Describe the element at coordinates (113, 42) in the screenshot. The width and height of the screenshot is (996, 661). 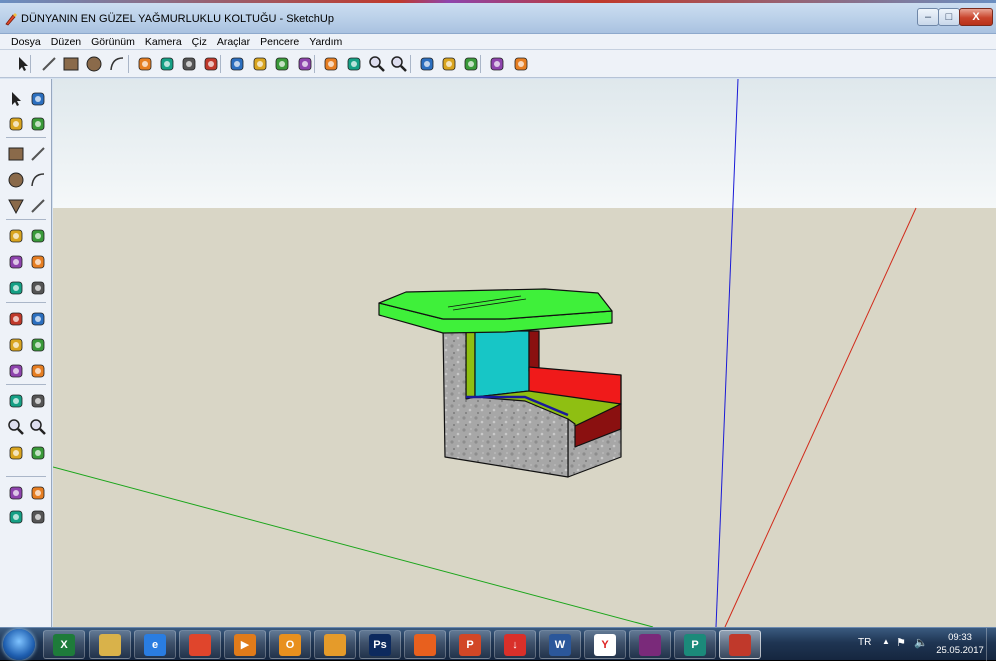
I see `menu-gorunum: Görünüm` at that location.